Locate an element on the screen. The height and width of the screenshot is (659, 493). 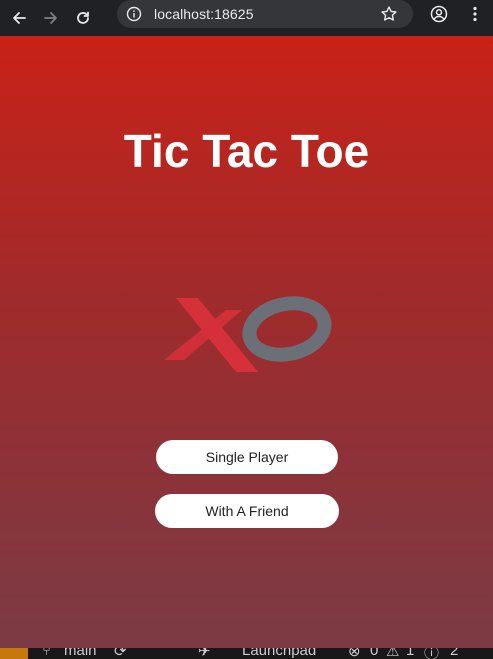
address-bar: localhost:18625 is located at coordinates (265, 14).